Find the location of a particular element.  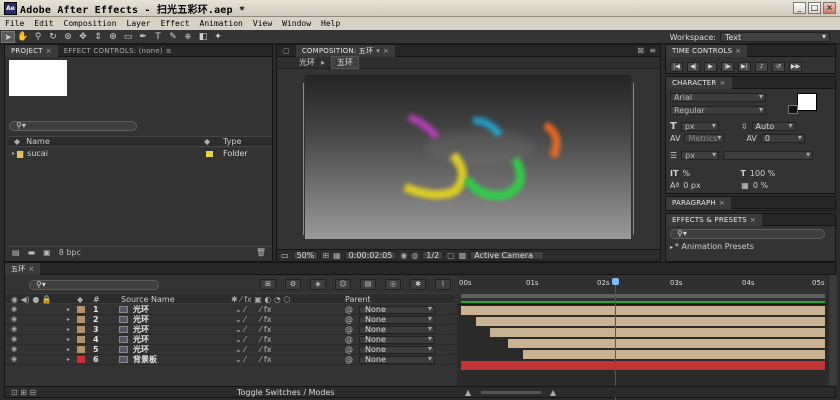

stroke-style-dropdown is located at coordinates (768, 155).